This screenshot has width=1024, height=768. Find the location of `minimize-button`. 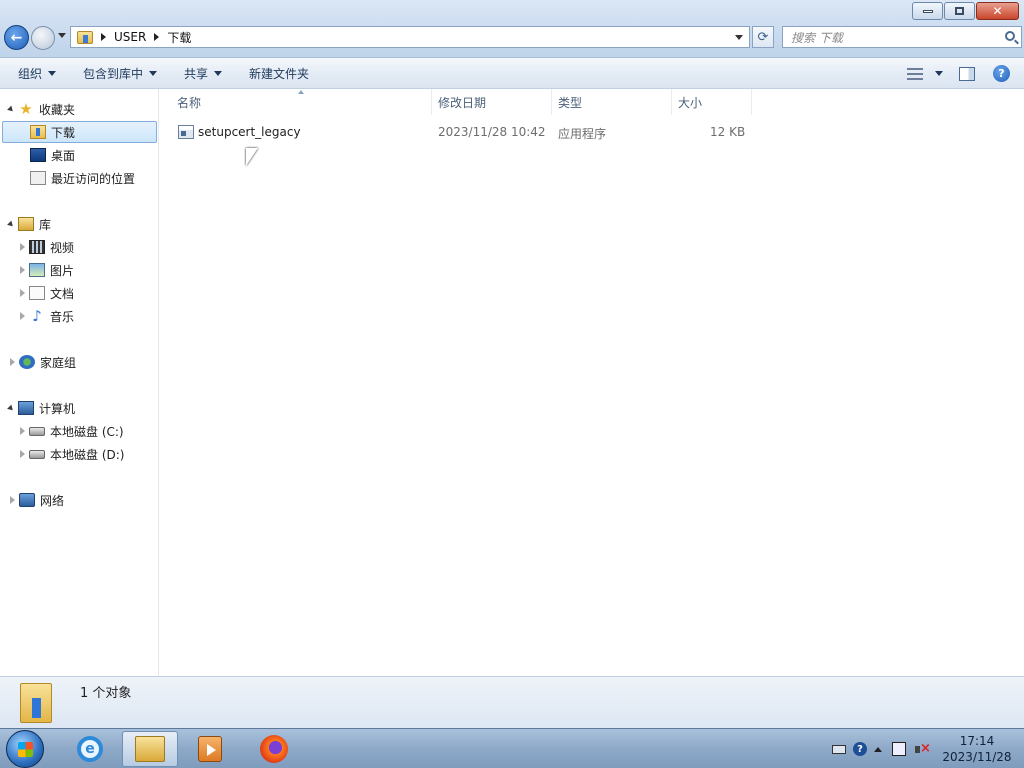

minimize-button is located at coordinates (927, 11).